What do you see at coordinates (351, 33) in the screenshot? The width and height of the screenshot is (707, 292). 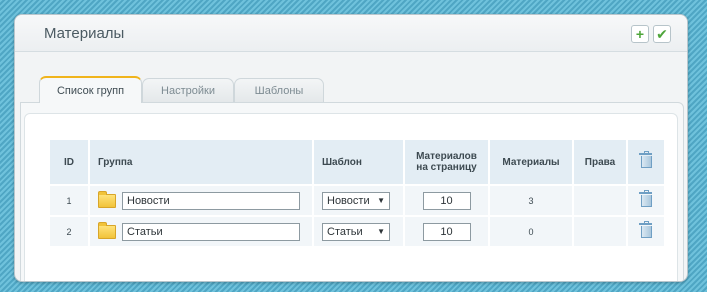 I see `window-header: Материалы + ✔` at bounding box center [351, 33].